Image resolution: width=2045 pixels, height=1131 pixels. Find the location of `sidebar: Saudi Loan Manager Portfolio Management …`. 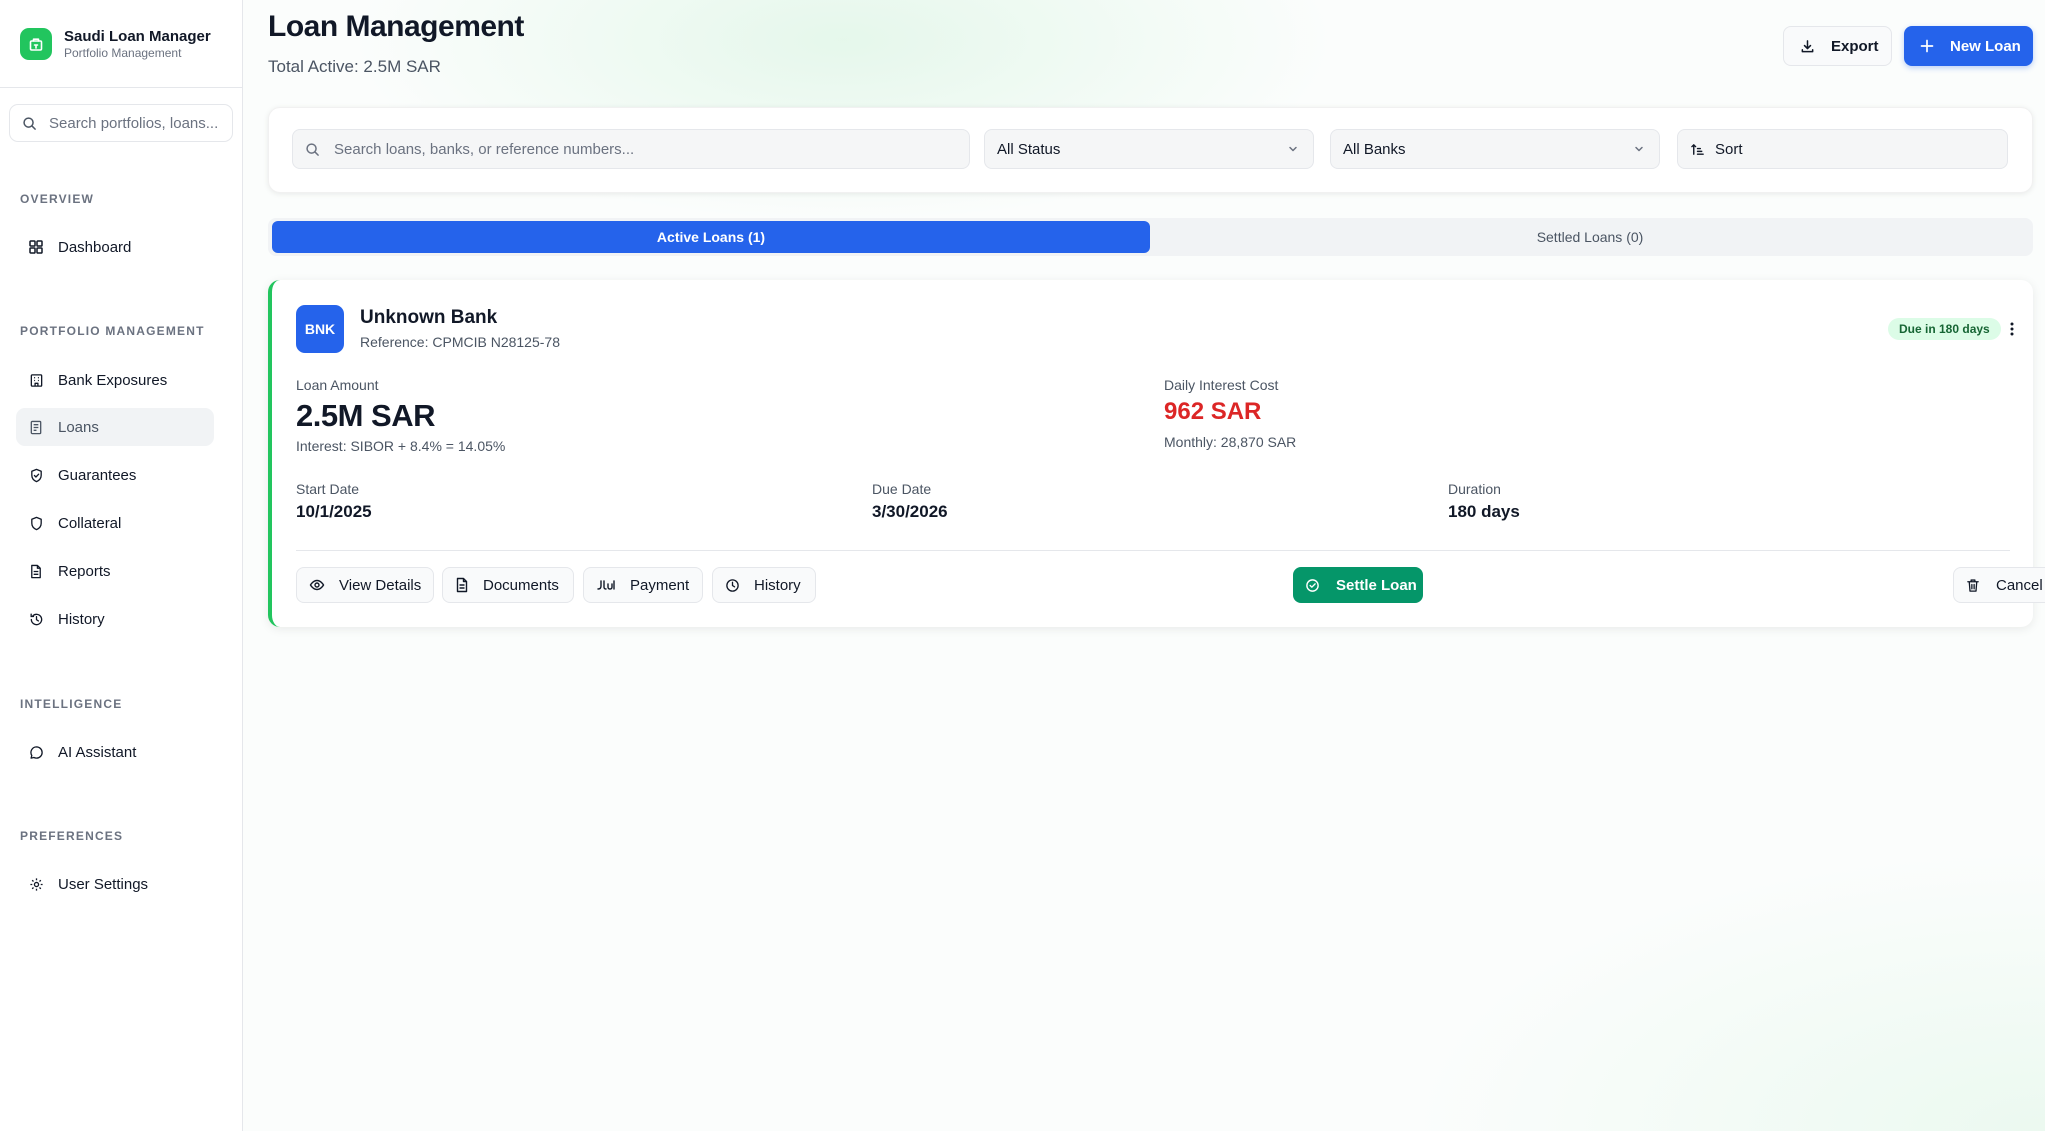

sidebar: Saudi Loan Manager Portfolio Management … is located at coordinates (121, 565).